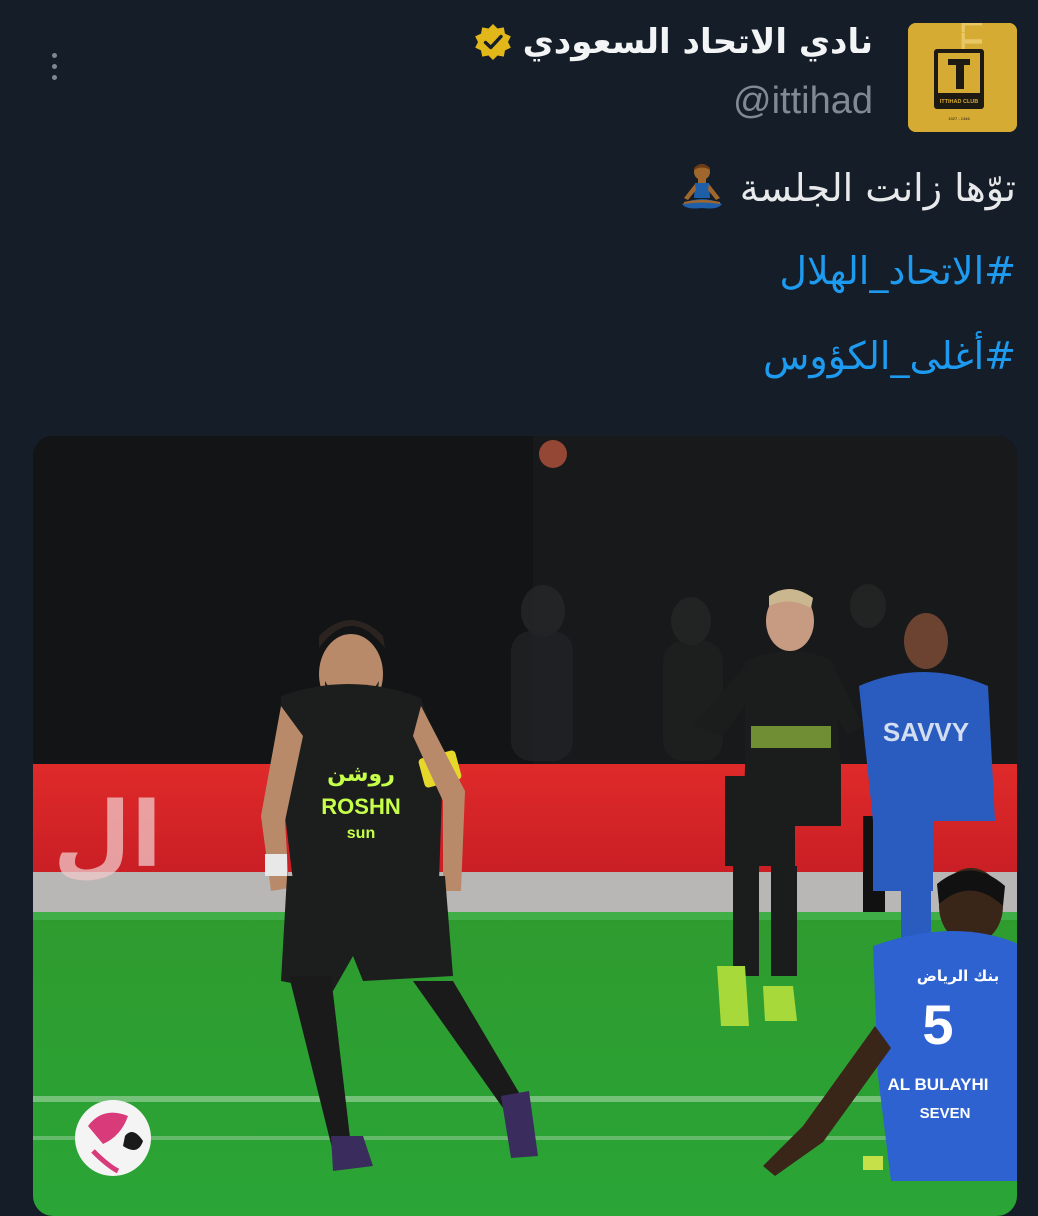  Describe the element at coordinates (803, 101) in the screenshot. I see `author-handle: @ittihad` at that location.